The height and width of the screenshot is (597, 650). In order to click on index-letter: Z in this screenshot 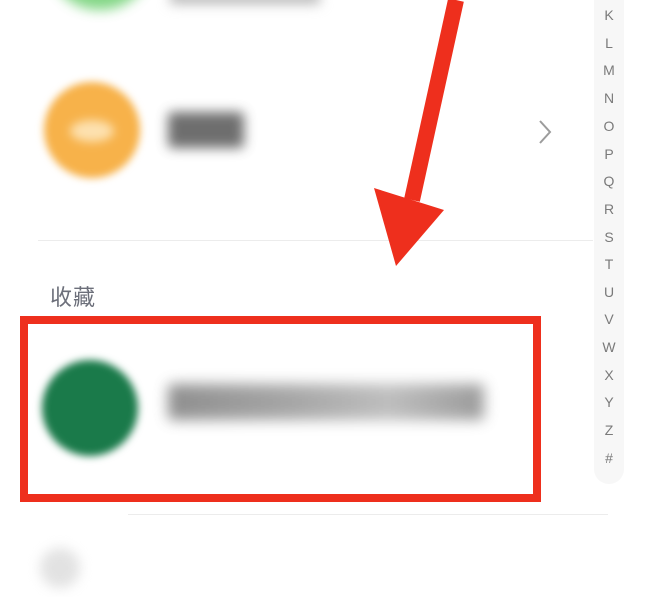, I will do `click(609, 430)`.